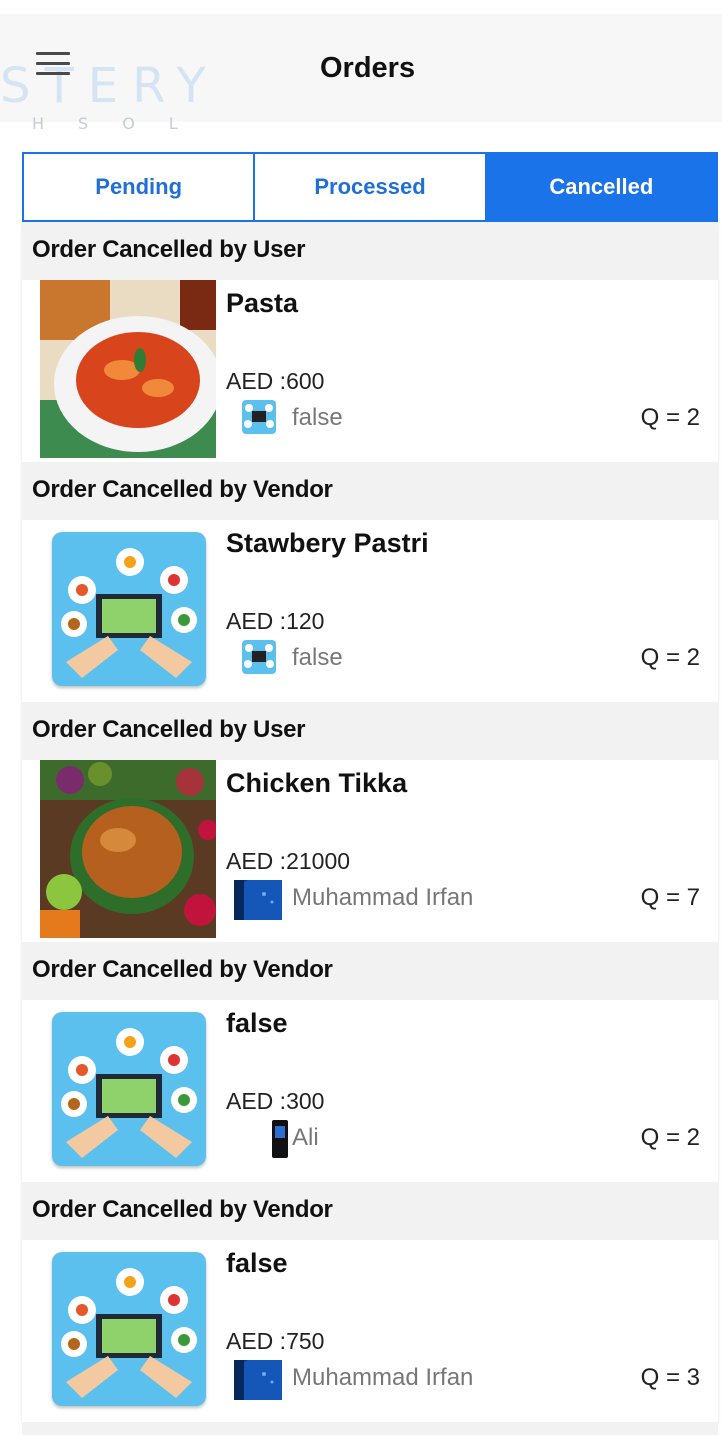 This screenshot has height=1435, width=722. Describe the element at coordinates (128, 369) in the screenshot. I see `pasta-image` at that location.